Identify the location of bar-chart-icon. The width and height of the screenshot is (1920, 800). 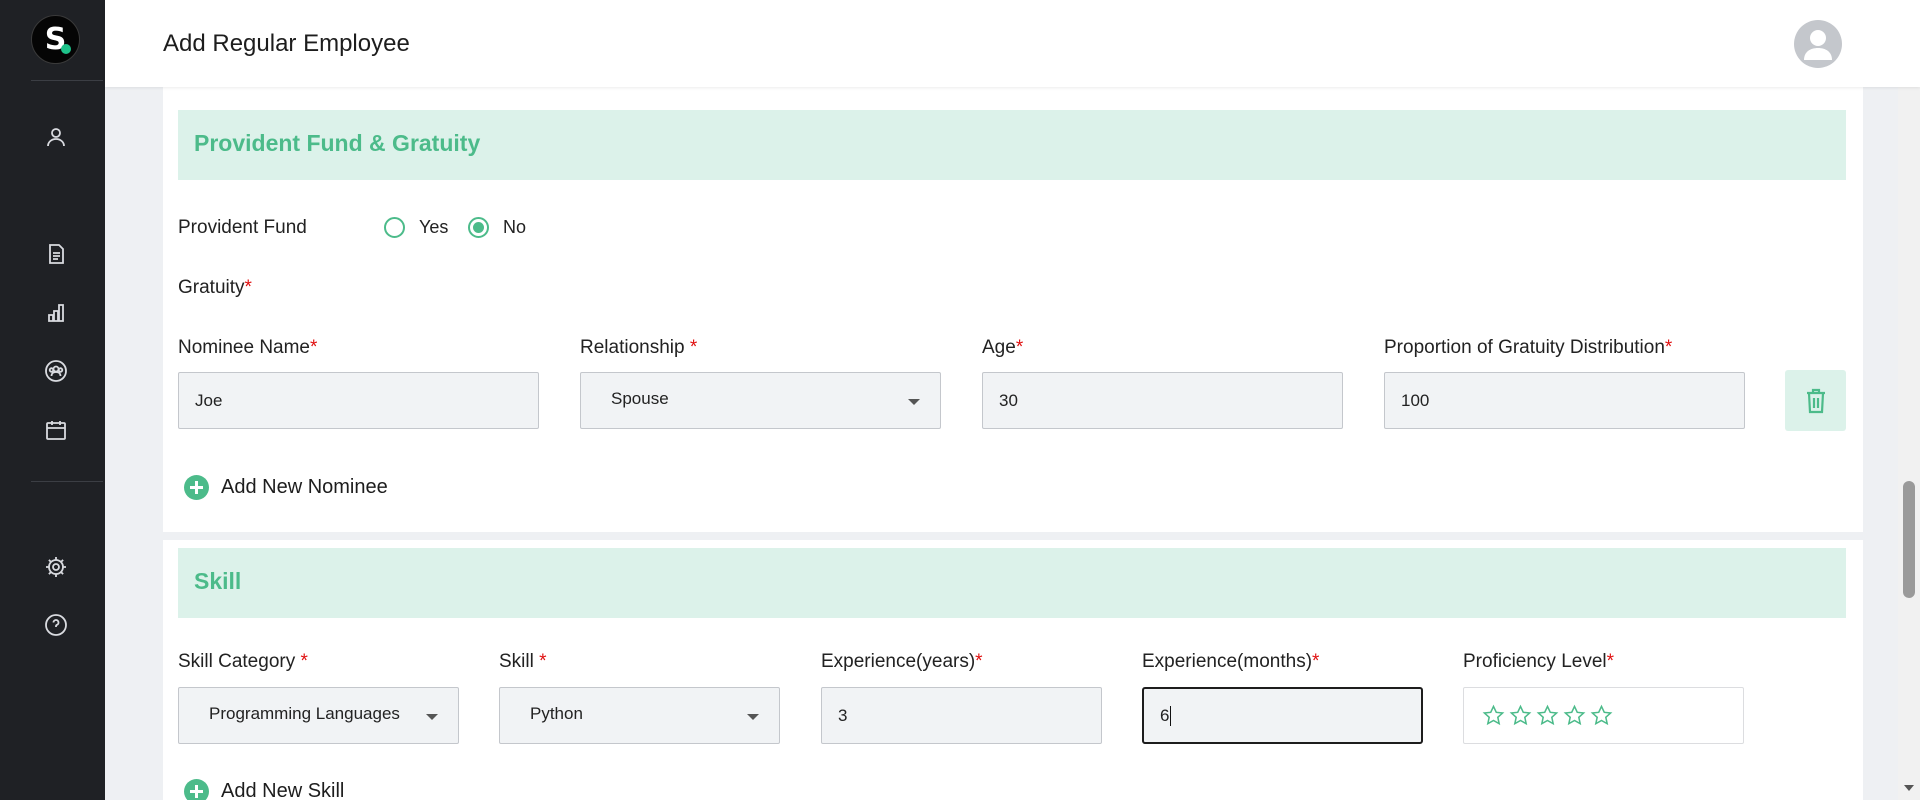
(56, 313).